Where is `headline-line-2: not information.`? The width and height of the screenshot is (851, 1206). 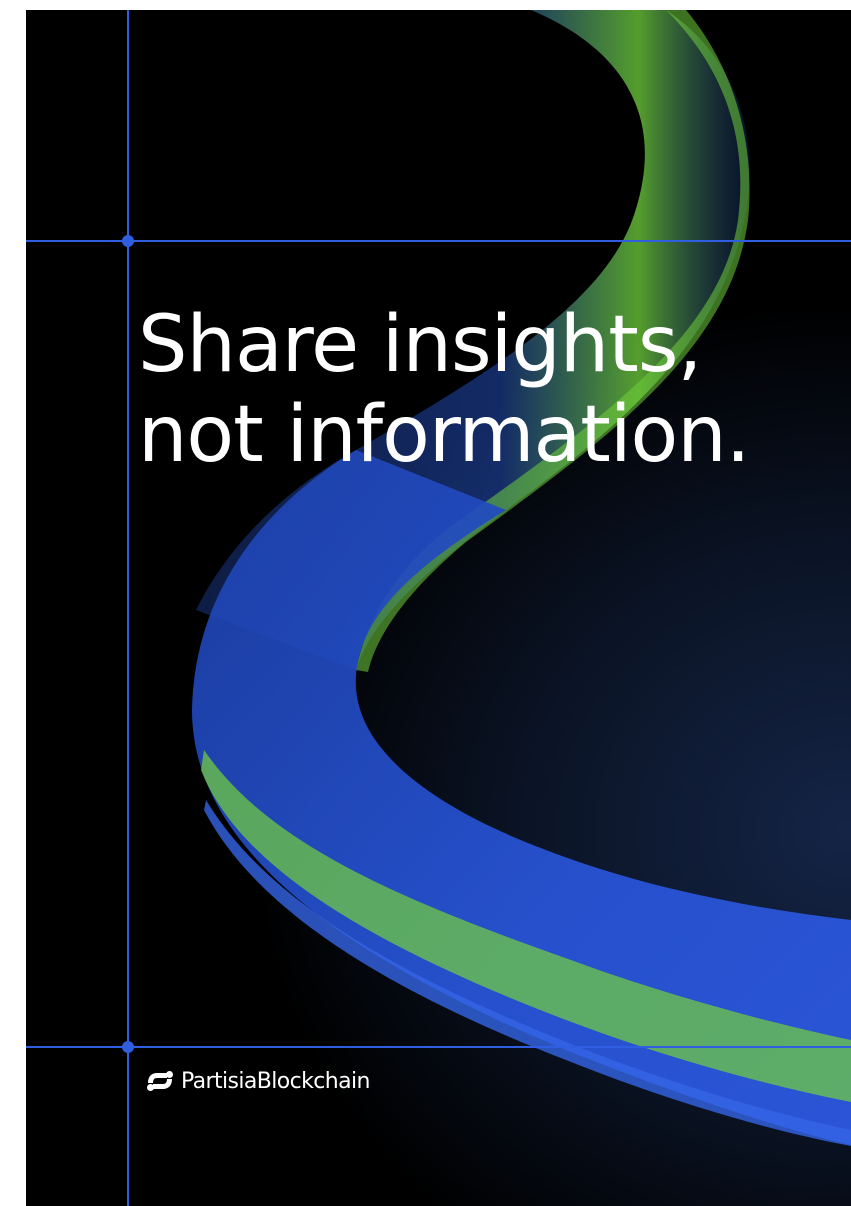 headline-line-2: not information. is located at coordinates (444, 435).